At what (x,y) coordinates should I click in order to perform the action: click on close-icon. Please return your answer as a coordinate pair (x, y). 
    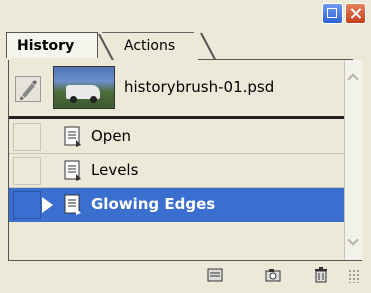
    Looking at the image, I should click on (355, 13).